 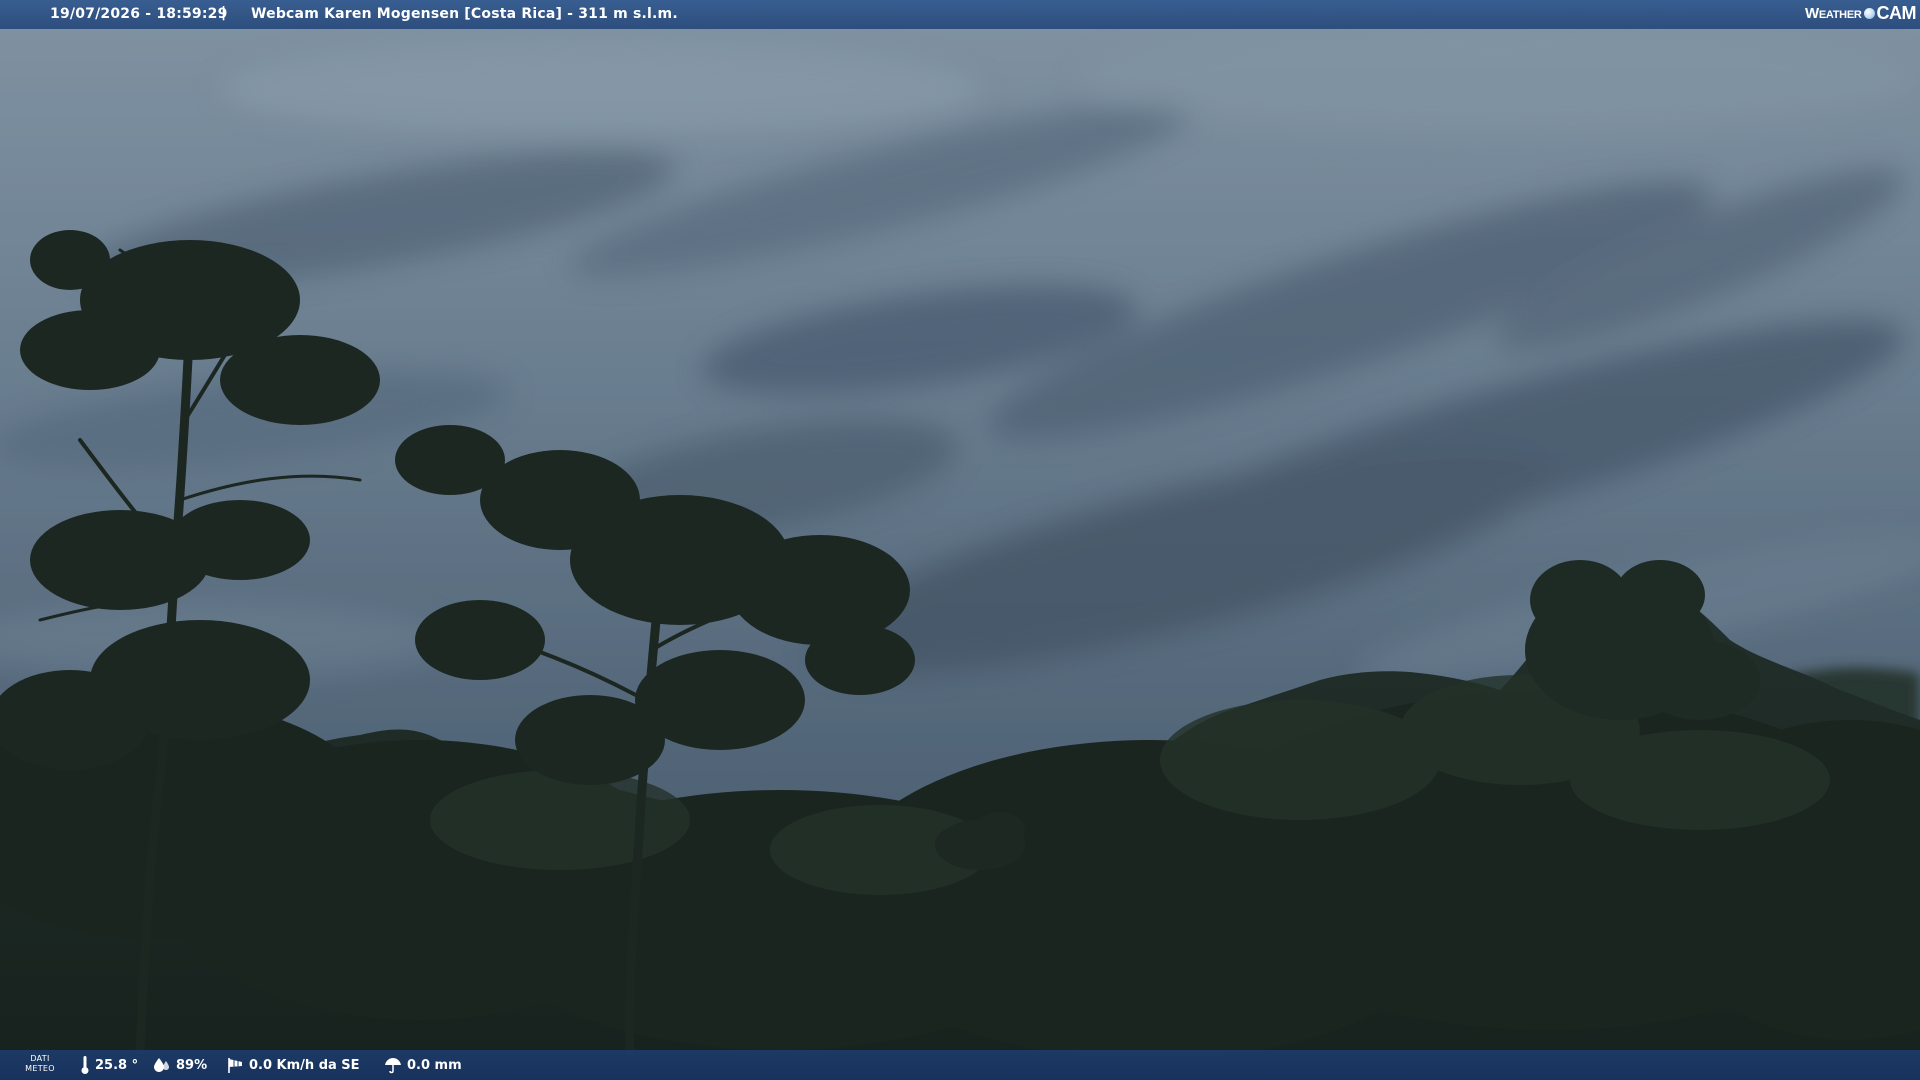 What do you see at coordinates (192, 1065) in the screenshot?
I see `humidity-value: 89%` at bounding box center [192, 1065].